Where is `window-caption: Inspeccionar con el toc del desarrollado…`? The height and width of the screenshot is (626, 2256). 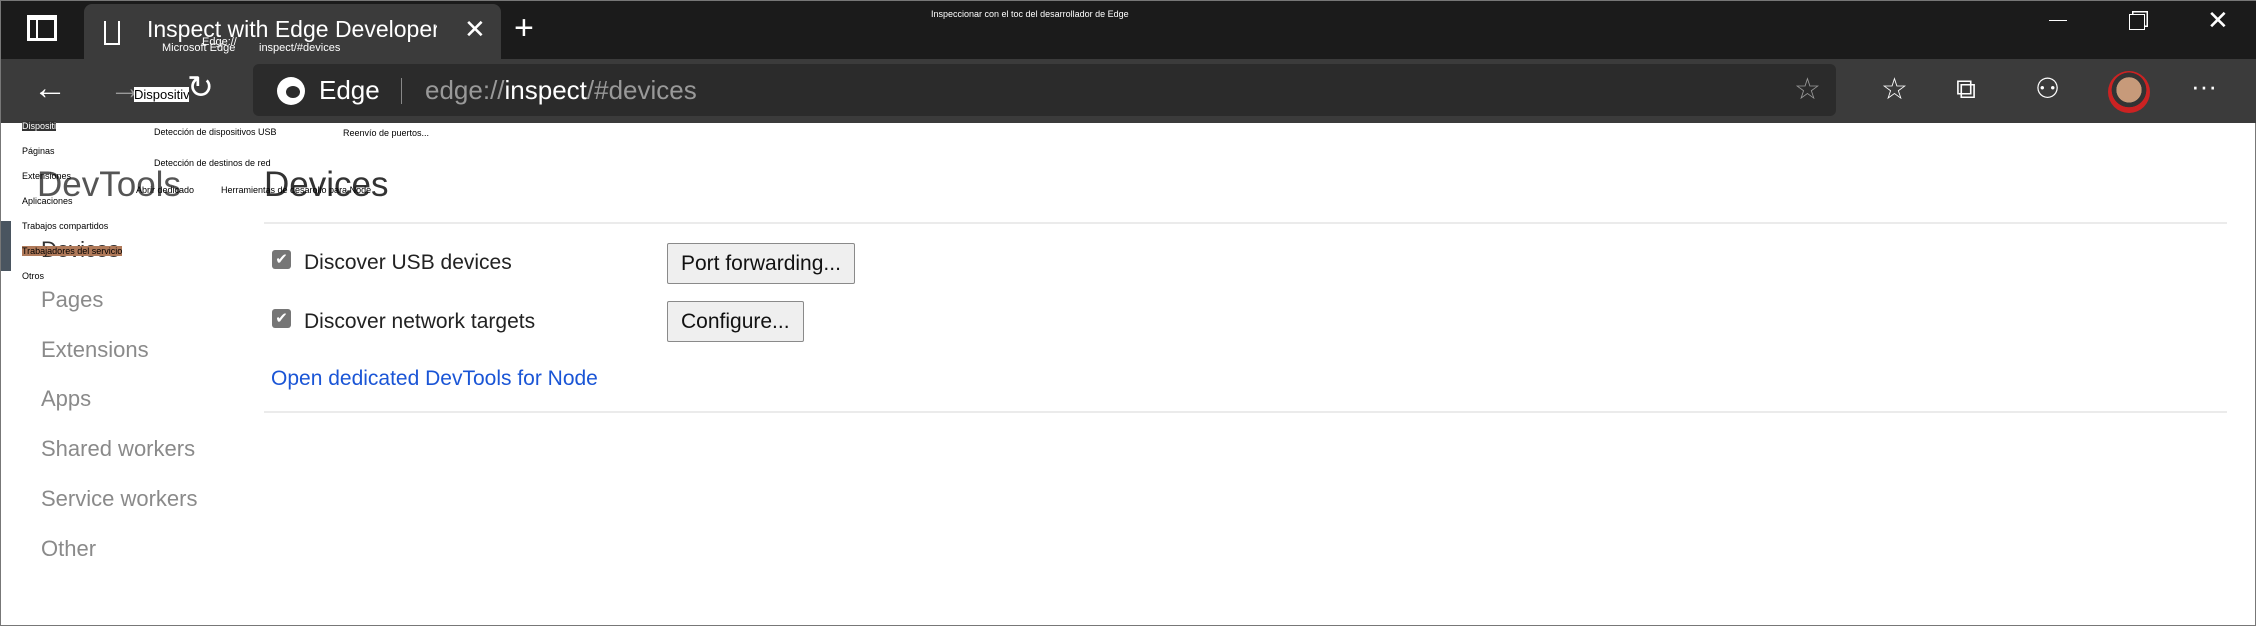 window-caption: Inspeccionar con el toc del desarrollado… is located at coordinates (1030, 14).